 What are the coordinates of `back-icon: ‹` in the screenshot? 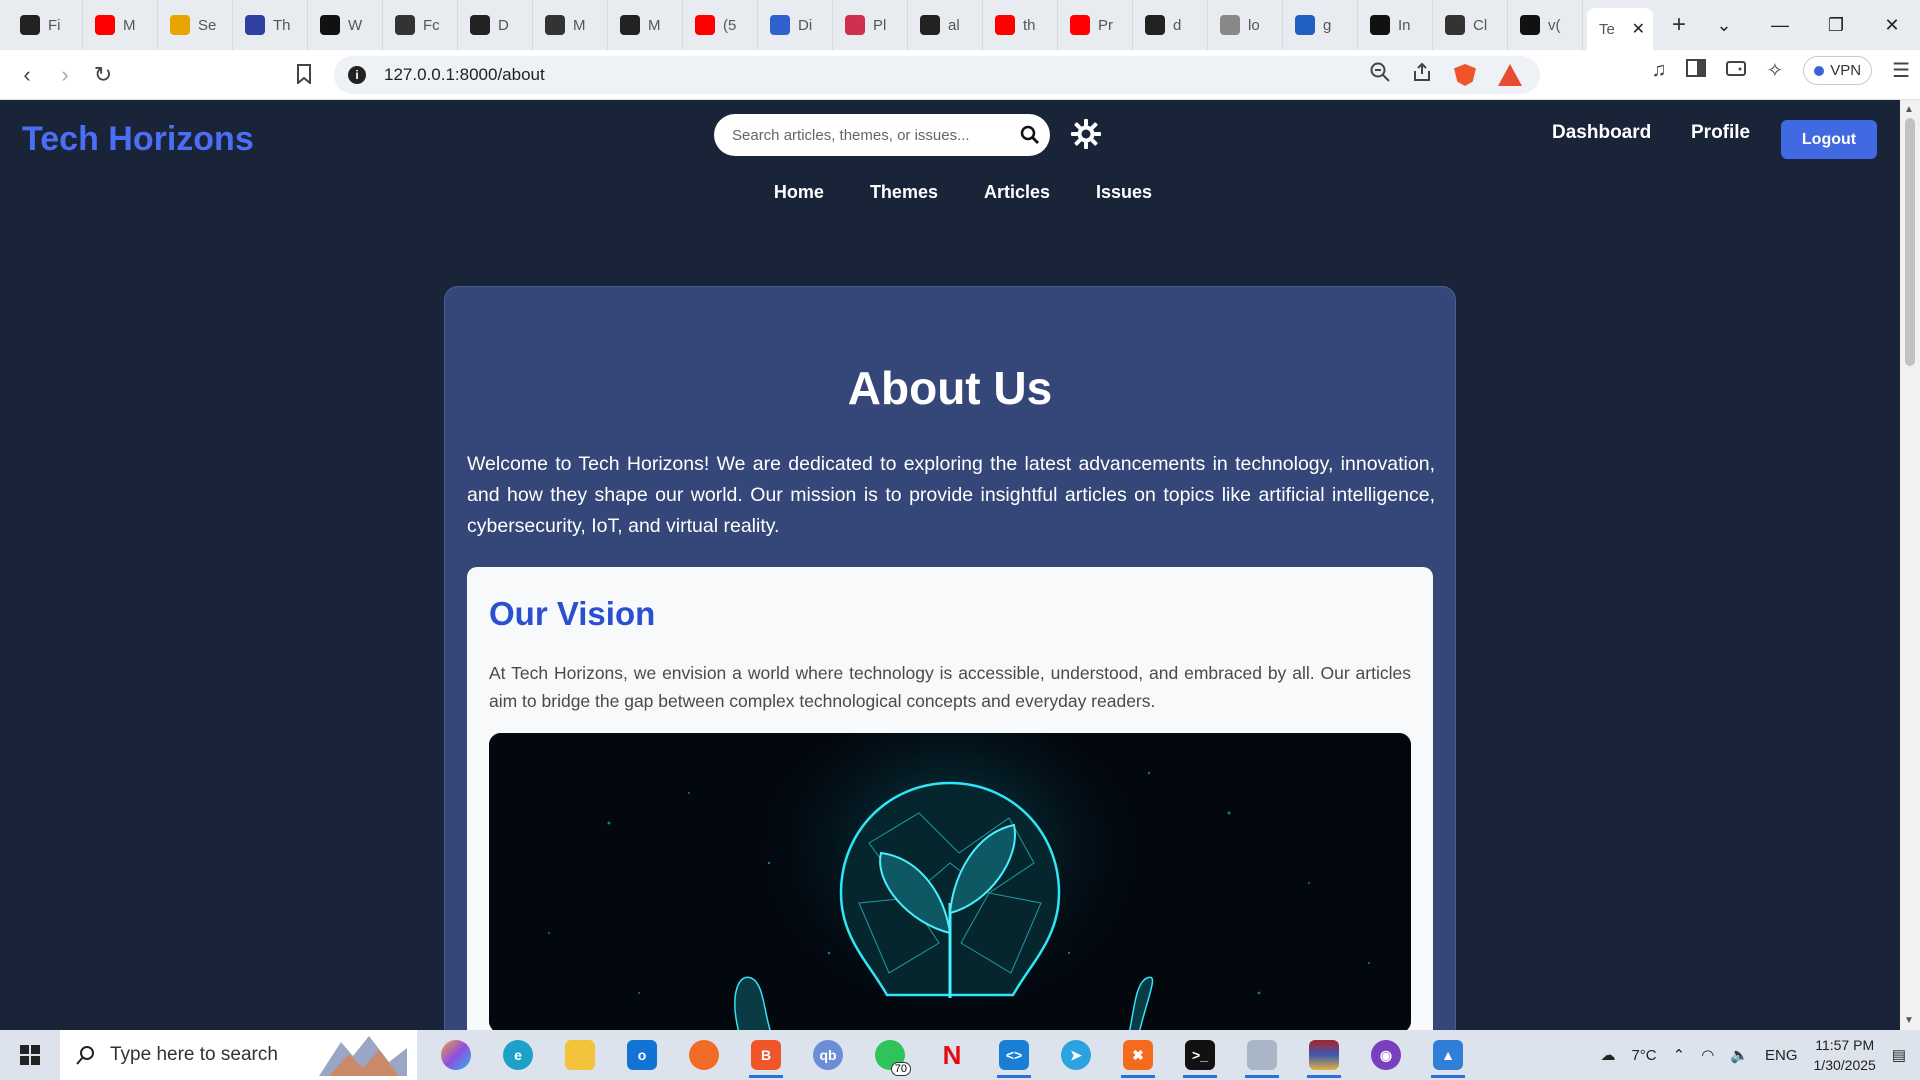 It's located at (27, 75).